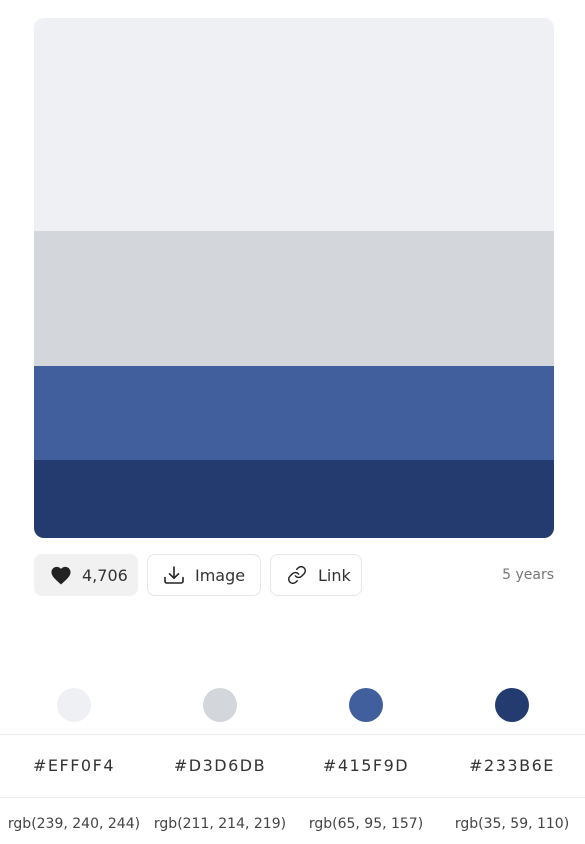 The height and width of the screenshot is (844, 585). Describe the element at coordinates (292, 766) in the screenshot. I see `hex-codes-row: #EFF0F4 #D3D6DB #415F9D #233B6E` at that location.